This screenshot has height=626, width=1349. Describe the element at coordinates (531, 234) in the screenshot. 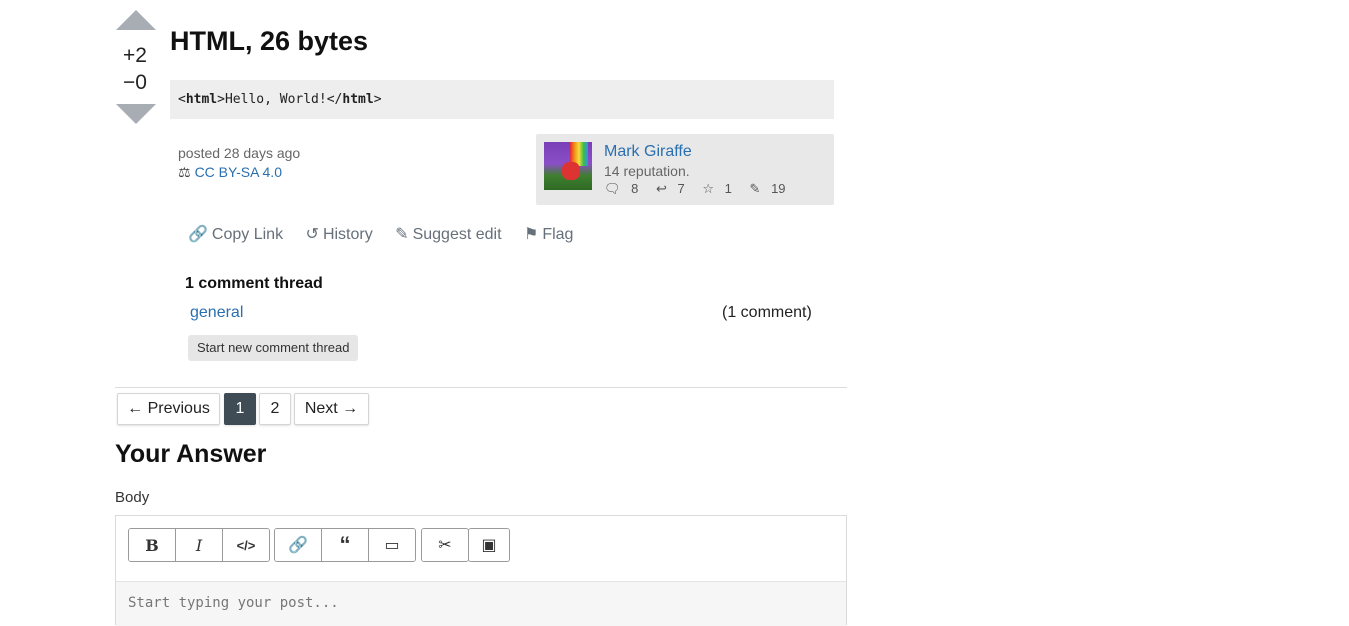

I see `flag-icon: ⚑` at that location.